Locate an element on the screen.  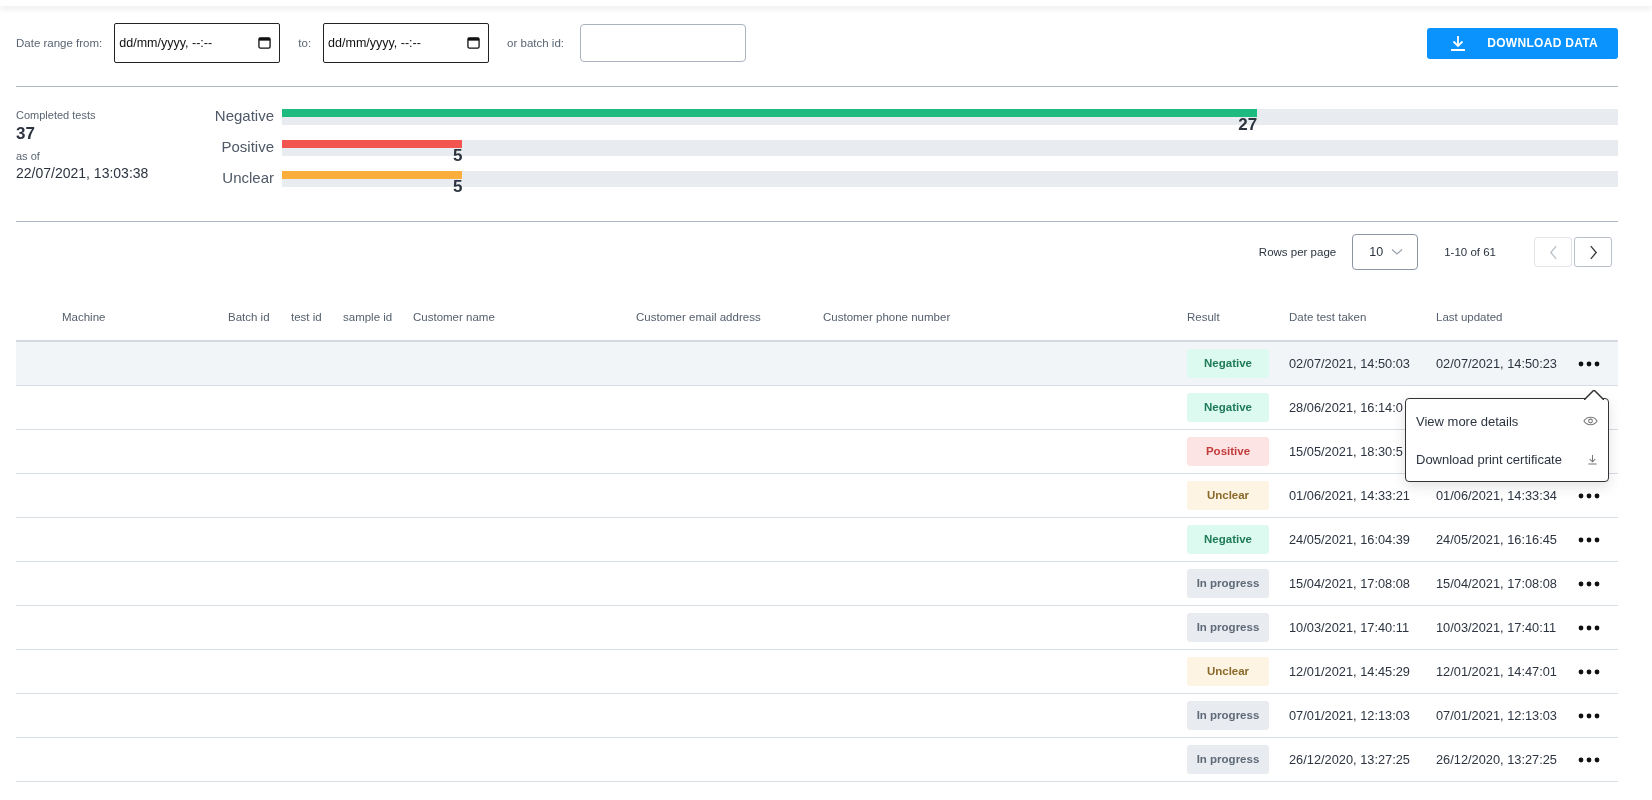
table-row: In progress 07/01/2021, 12:13:03 07/01/2021, 12:13:03 is located at coordinates (817, 716).